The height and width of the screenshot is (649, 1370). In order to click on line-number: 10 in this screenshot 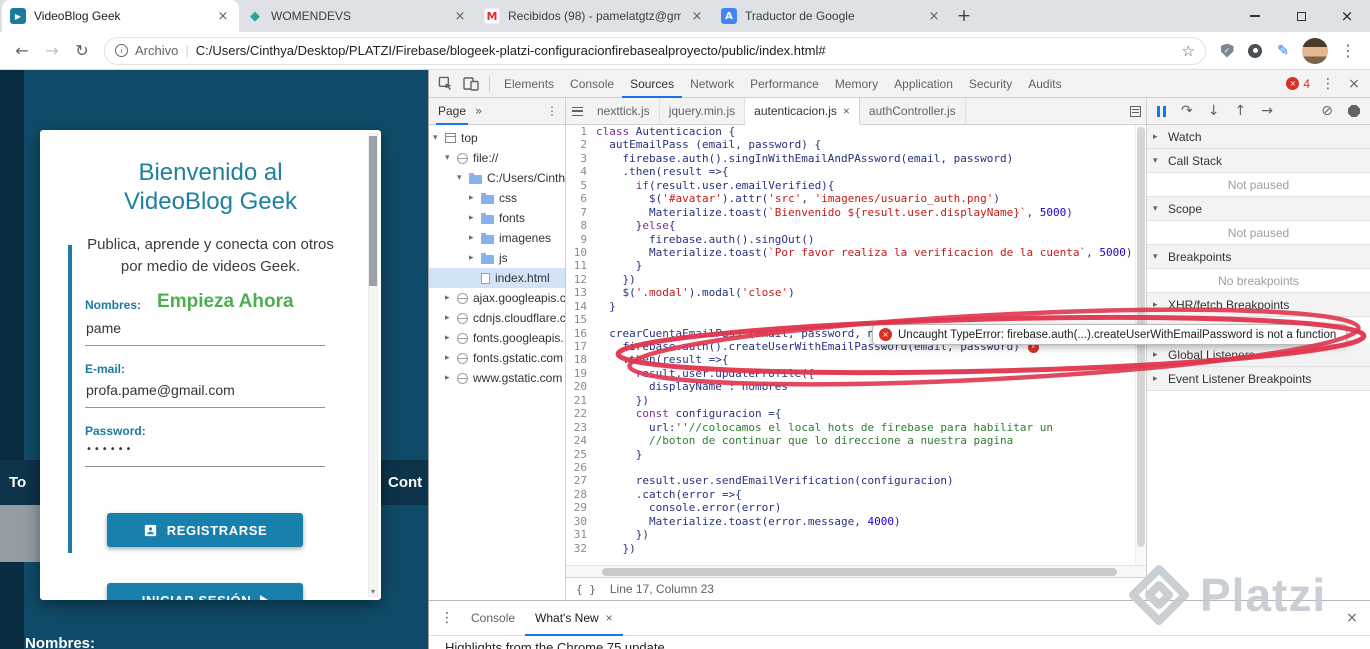, I will do `click(581, 252)`.